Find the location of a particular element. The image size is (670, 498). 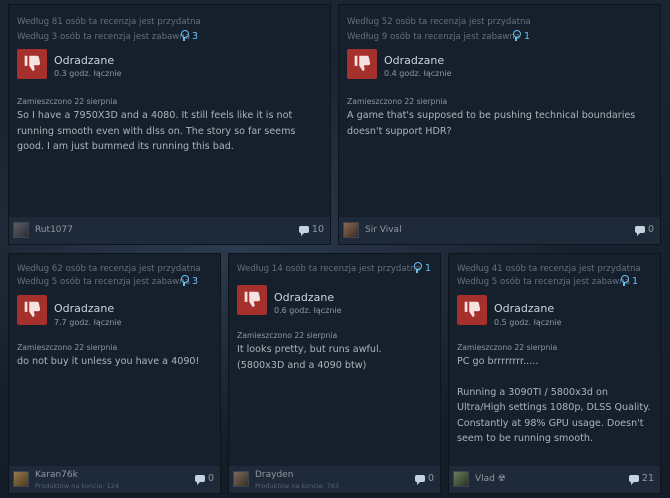

hours-played: 0.3 godz. łącznie is located at coordinates (88, 73).